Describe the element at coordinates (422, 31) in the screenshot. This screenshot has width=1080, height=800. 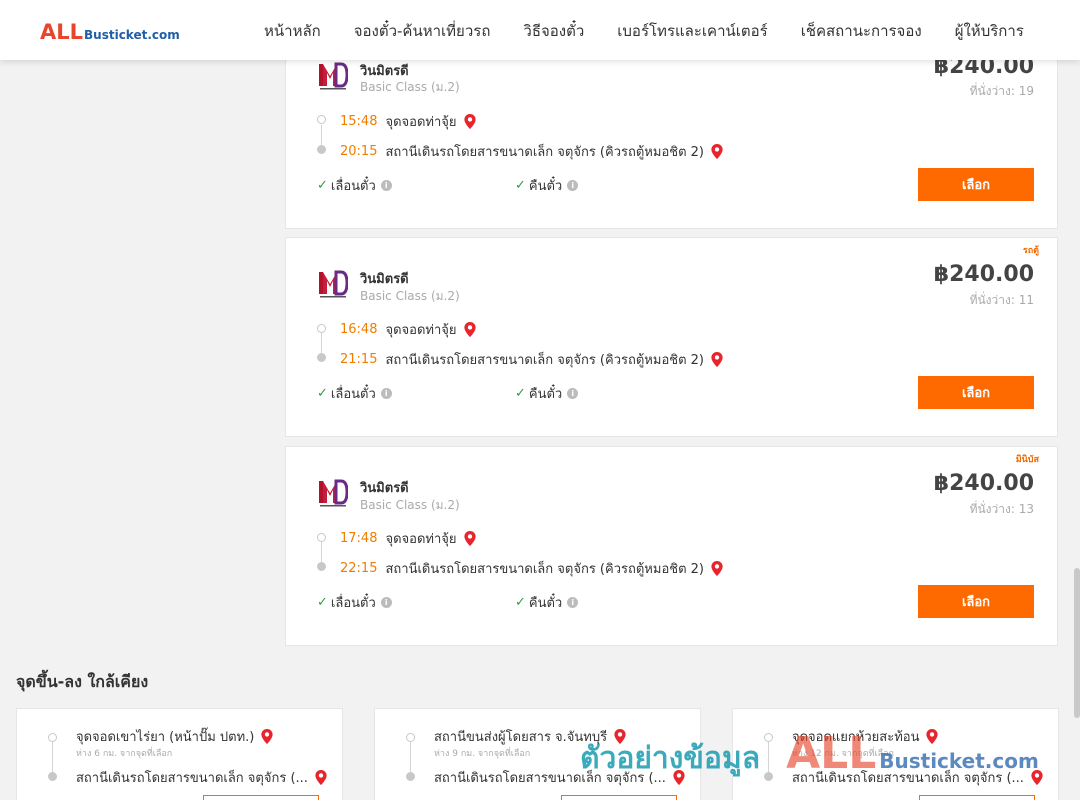
I see `nav-book-search: จองตั๋ว-ค้นหาเที่ยวรถ` at that location.